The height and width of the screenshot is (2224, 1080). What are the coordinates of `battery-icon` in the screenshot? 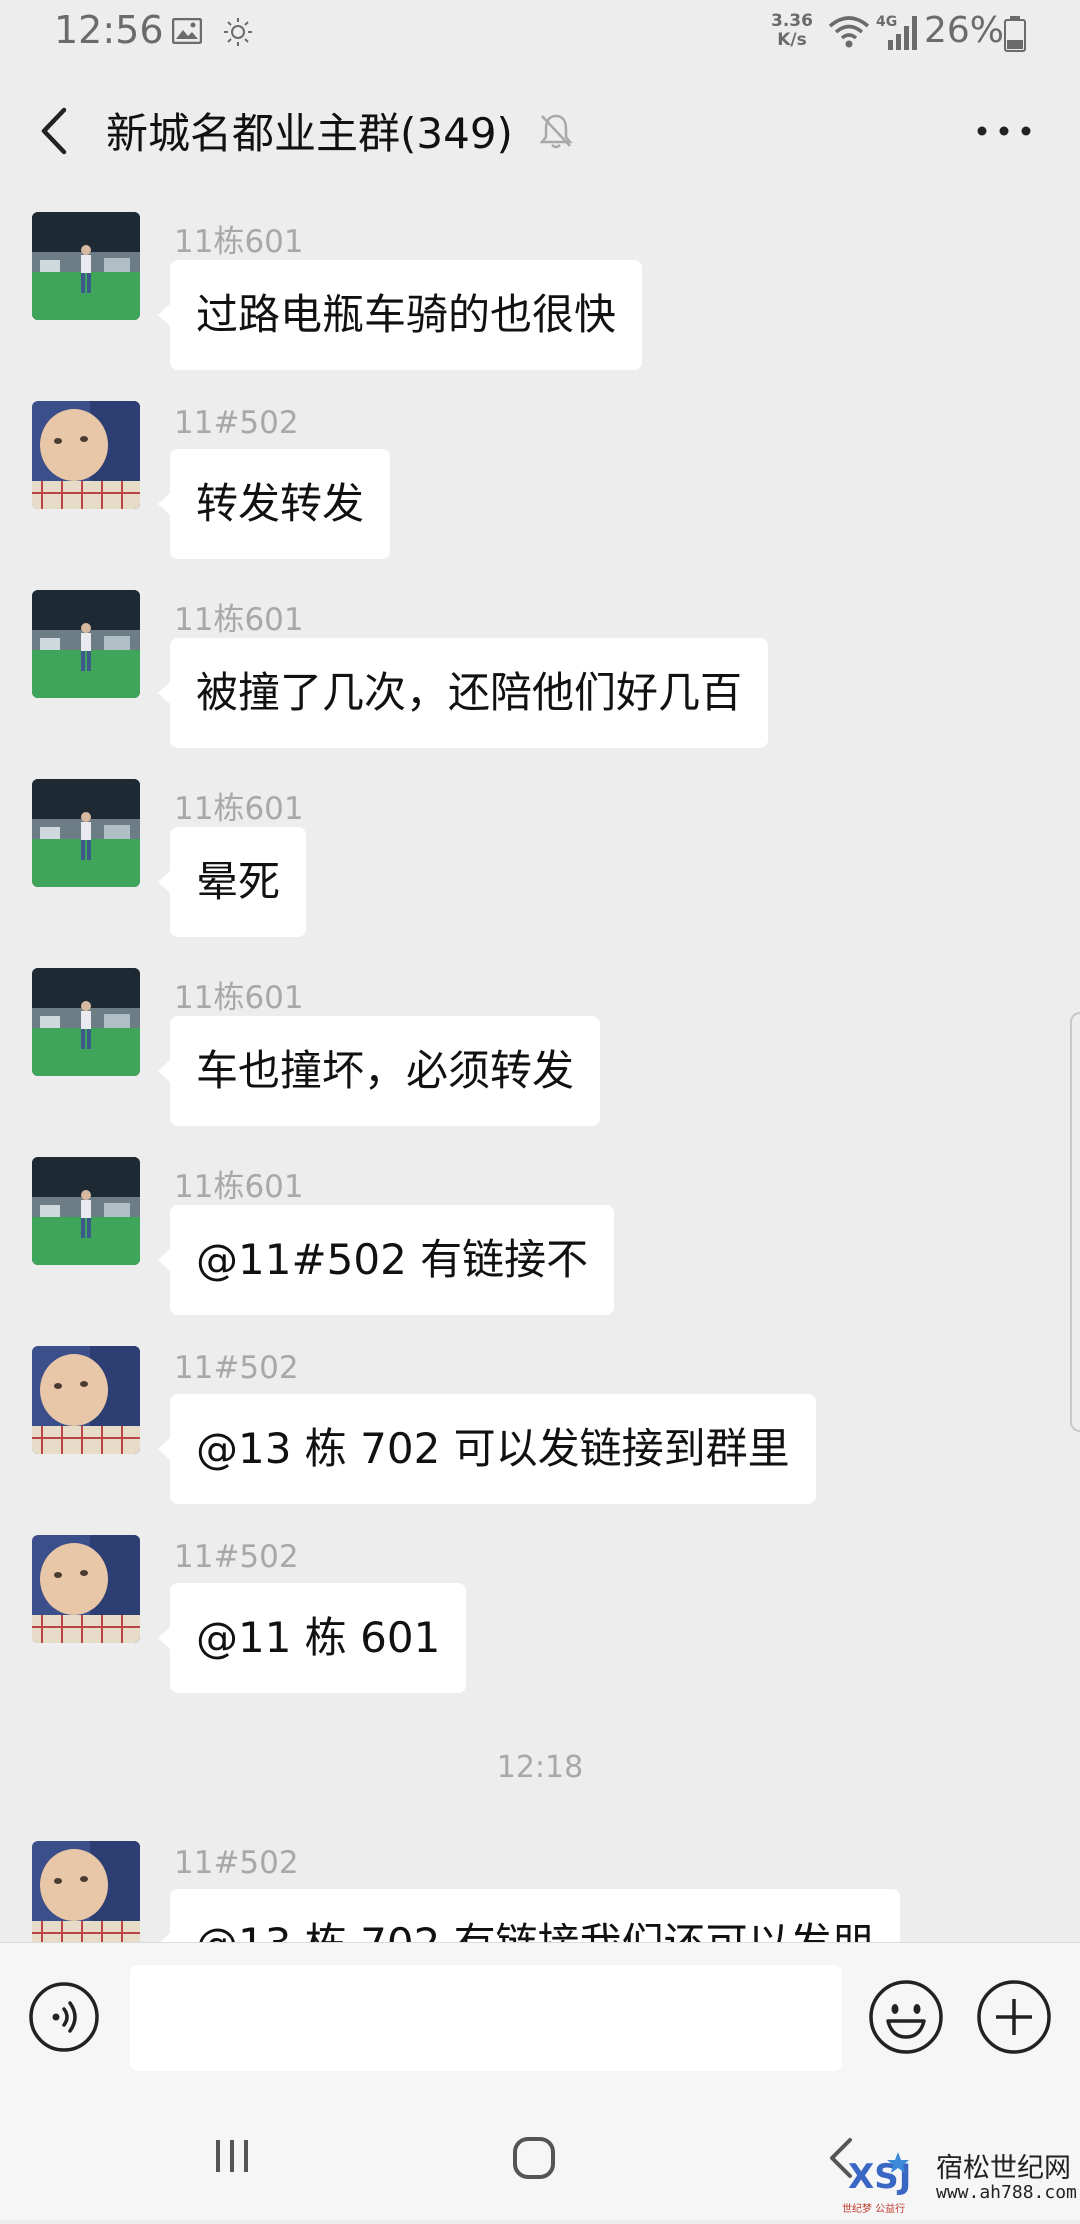 It's located at (1015, 36).